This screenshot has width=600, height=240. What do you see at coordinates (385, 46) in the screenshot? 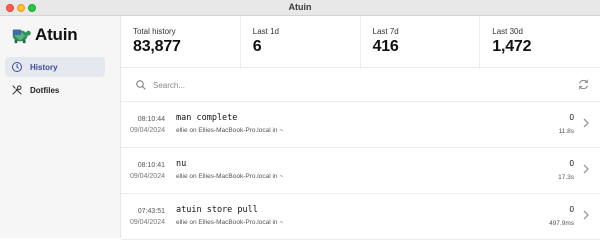
I see `stat-value: 416` at bounding box center [385, 46].